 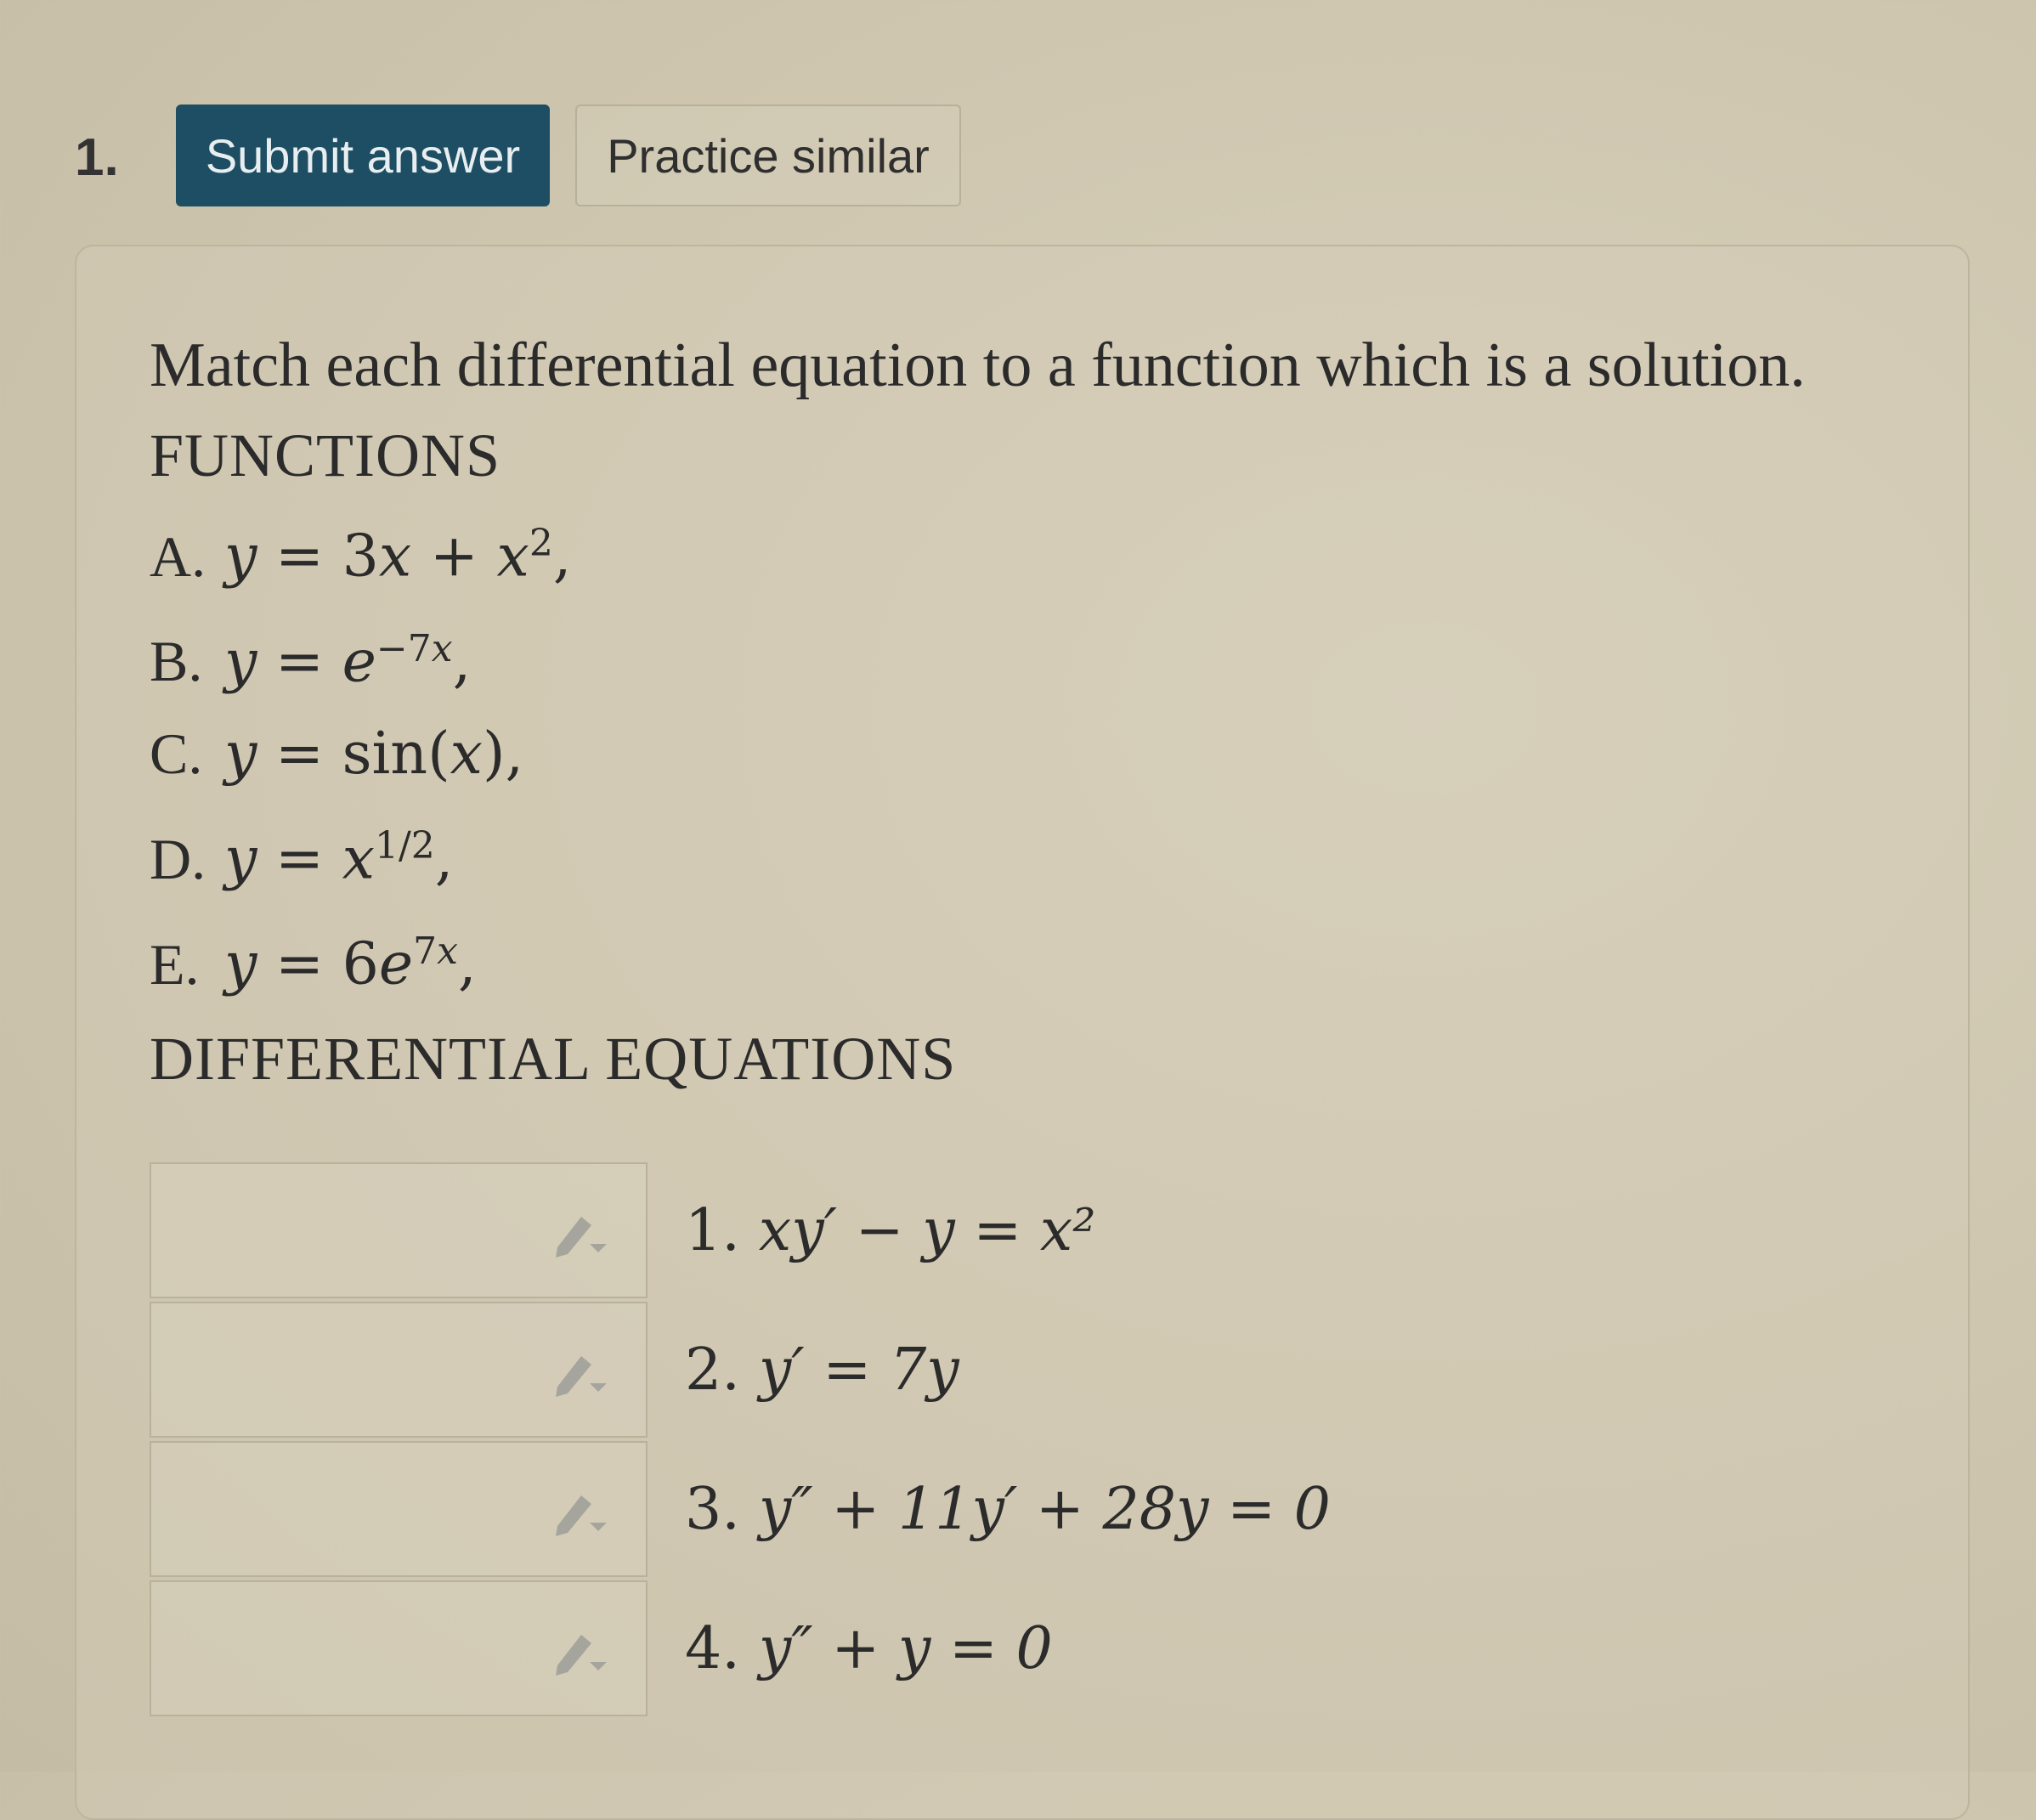 What do you see at coordinates (339, 858) in the screenshot?
I see `function-expression: y = x1/2,` at bounding box center [339, 858].